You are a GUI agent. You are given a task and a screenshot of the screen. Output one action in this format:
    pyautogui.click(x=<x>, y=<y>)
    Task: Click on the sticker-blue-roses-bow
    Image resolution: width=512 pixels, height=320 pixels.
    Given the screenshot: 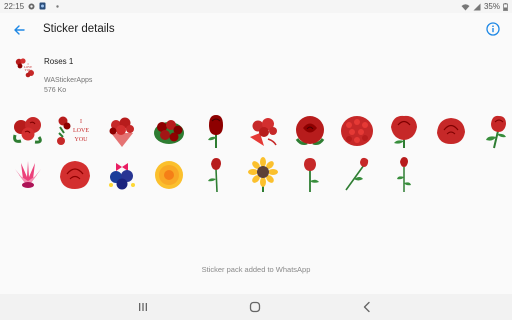 What is the action you would take?
    pyautogui.click(x=122, y=175)
    